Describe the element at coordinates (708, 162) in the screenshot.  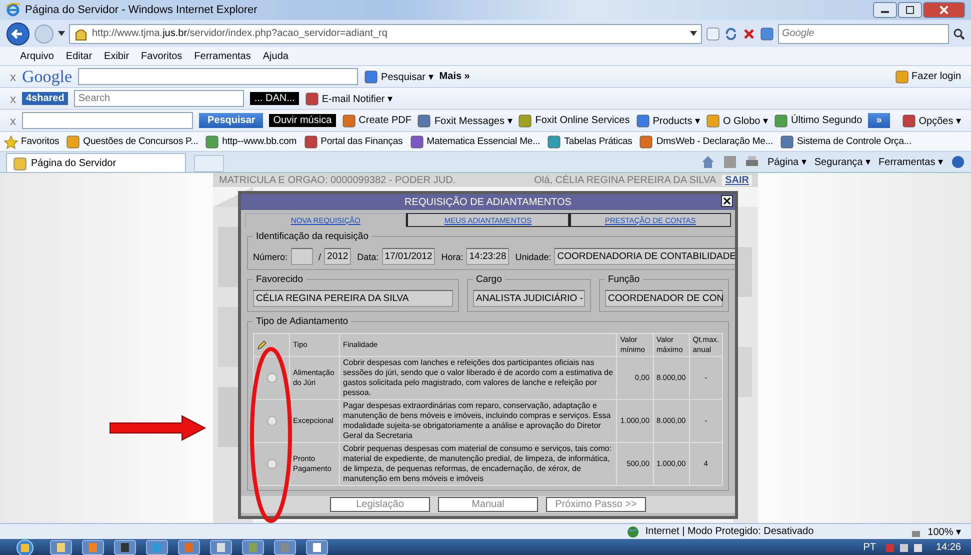
I see `home-icon` at that location.